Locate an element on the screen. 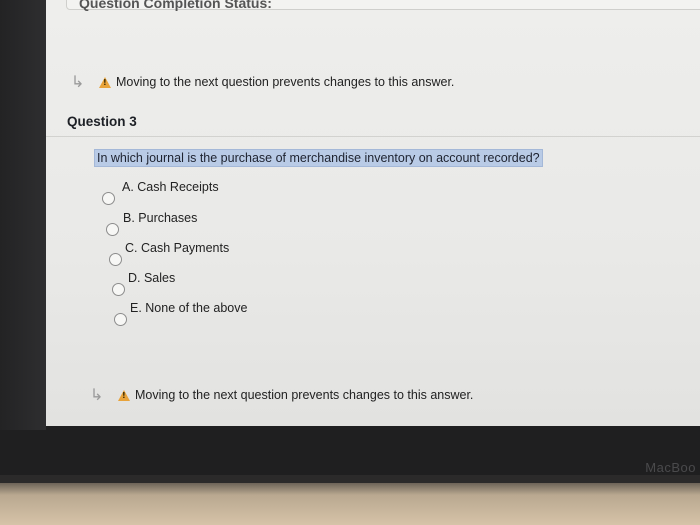  option-e-label: E. None of the above is located at coordinates (188, 308).